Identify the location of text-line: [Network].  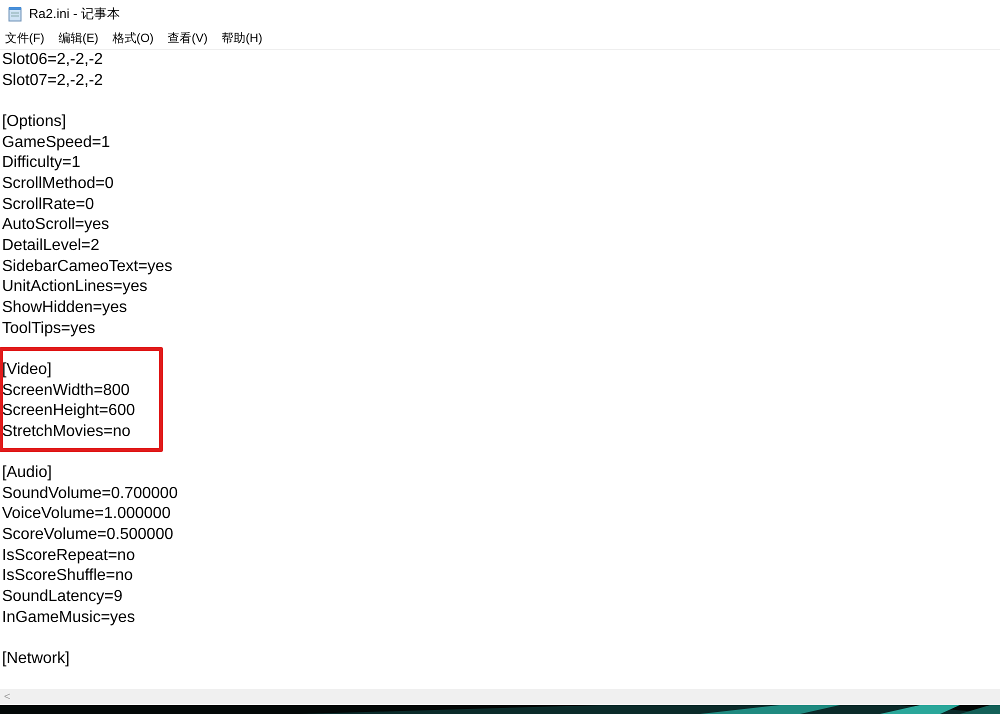
(36, 659).